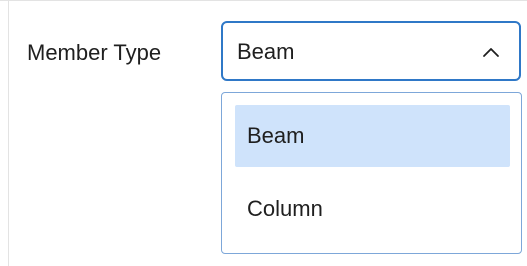  What do you see at coordinates (263, 0) in the screenshot?
I see `top-divider` at bounding box center [263, 0].